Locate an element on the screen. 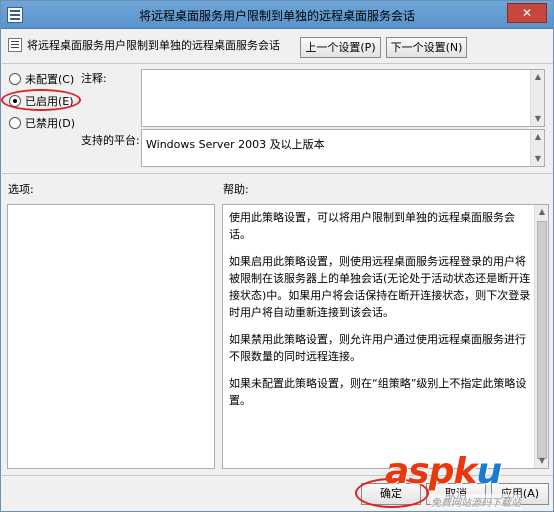 Image resolution: width=554 pixels, height=512 pixels. help-scrollbar: ▲ ▼ is located at coordinates (541, 336).